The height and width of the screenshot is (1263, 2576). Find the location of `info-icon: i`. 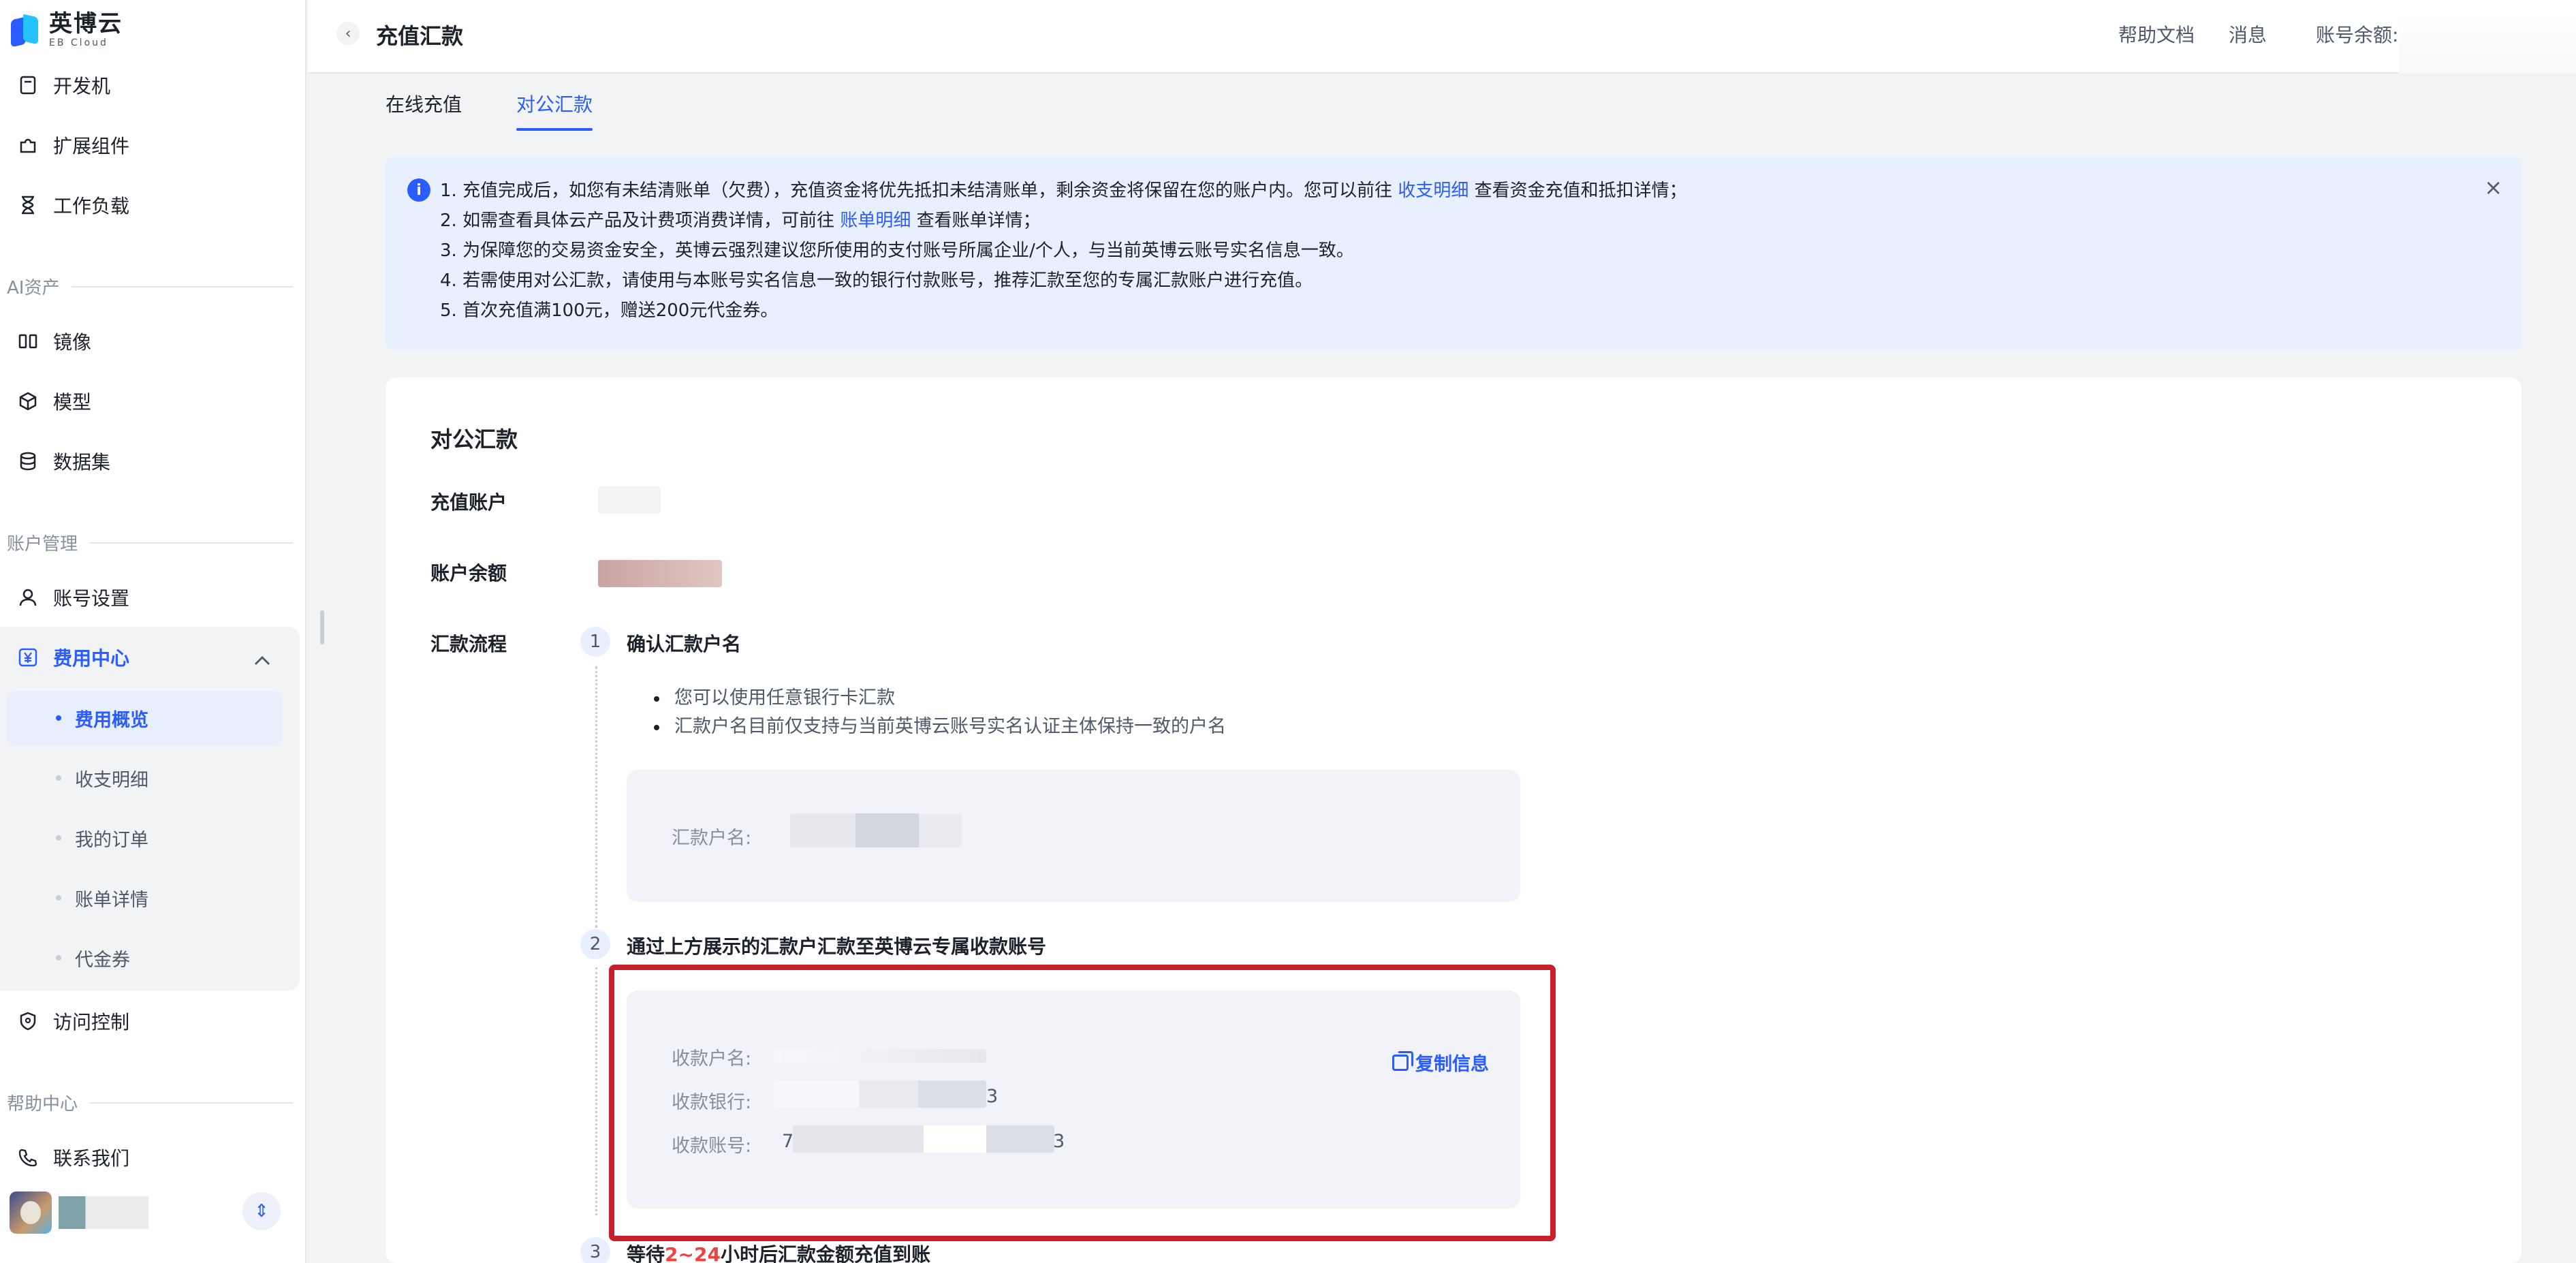

info-icon: i is located at coordinates (418, 190).